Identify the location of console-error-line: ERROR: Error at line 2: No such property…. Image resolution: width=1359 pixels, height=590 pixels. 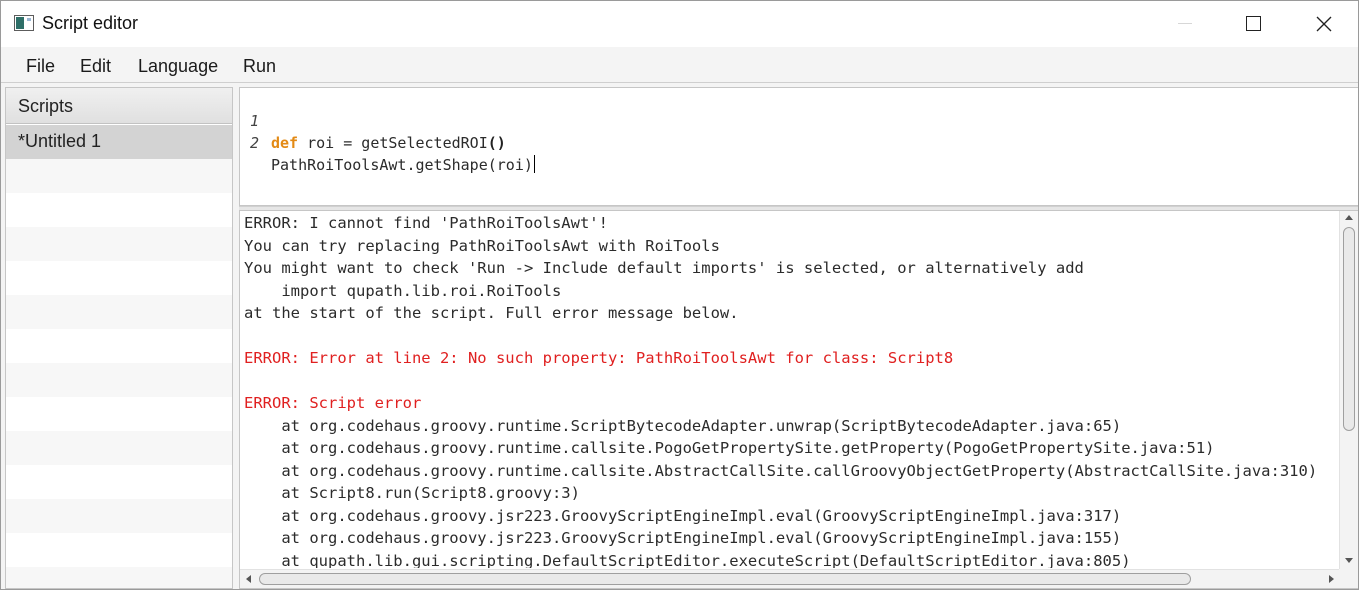
(599, 358).